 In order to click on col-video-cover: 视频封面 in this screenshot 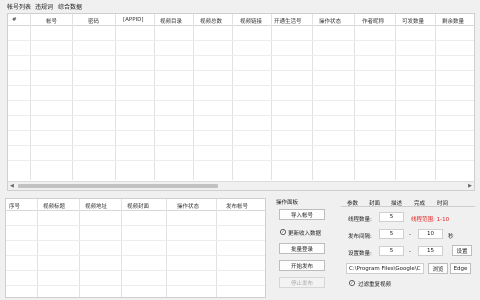, I will do `click(138, 207)`.